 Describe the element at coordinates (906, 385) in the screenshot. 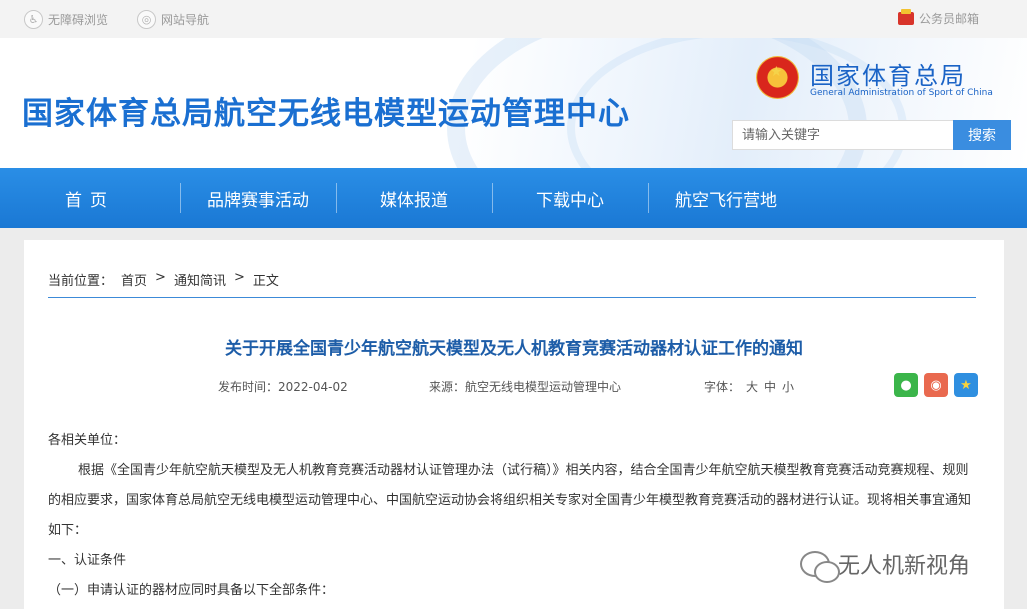

I see `wechat-icon: ●` at that location.